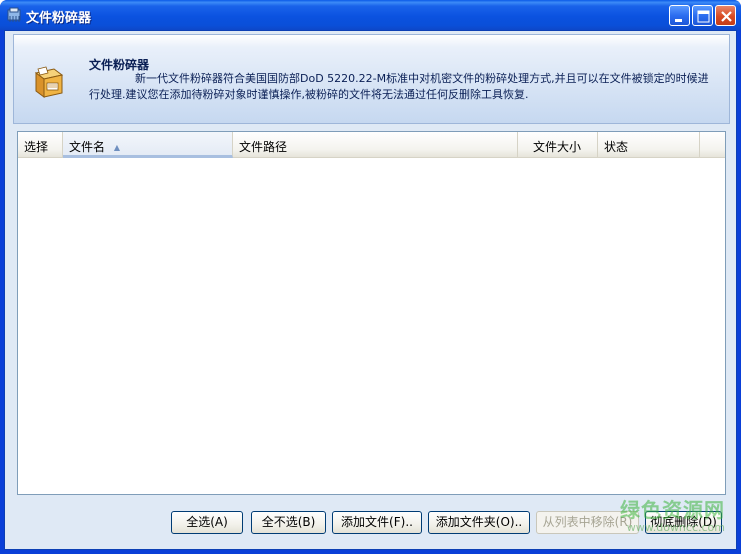  What do you see at coordinates (263, 147) in the screenshot?
I see `column-label: 文件路径` at bounding box center [263, 147].